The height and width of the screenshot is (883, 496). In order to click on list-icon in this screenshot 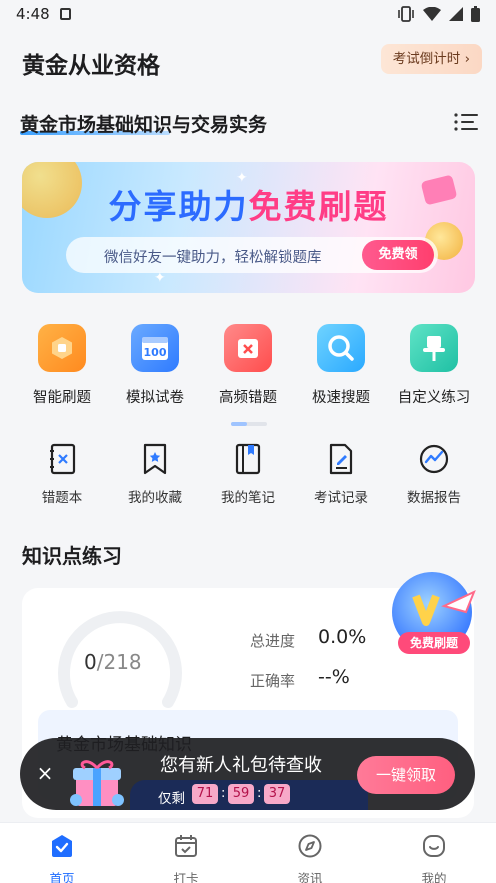, I will do `click(466, 122)`.